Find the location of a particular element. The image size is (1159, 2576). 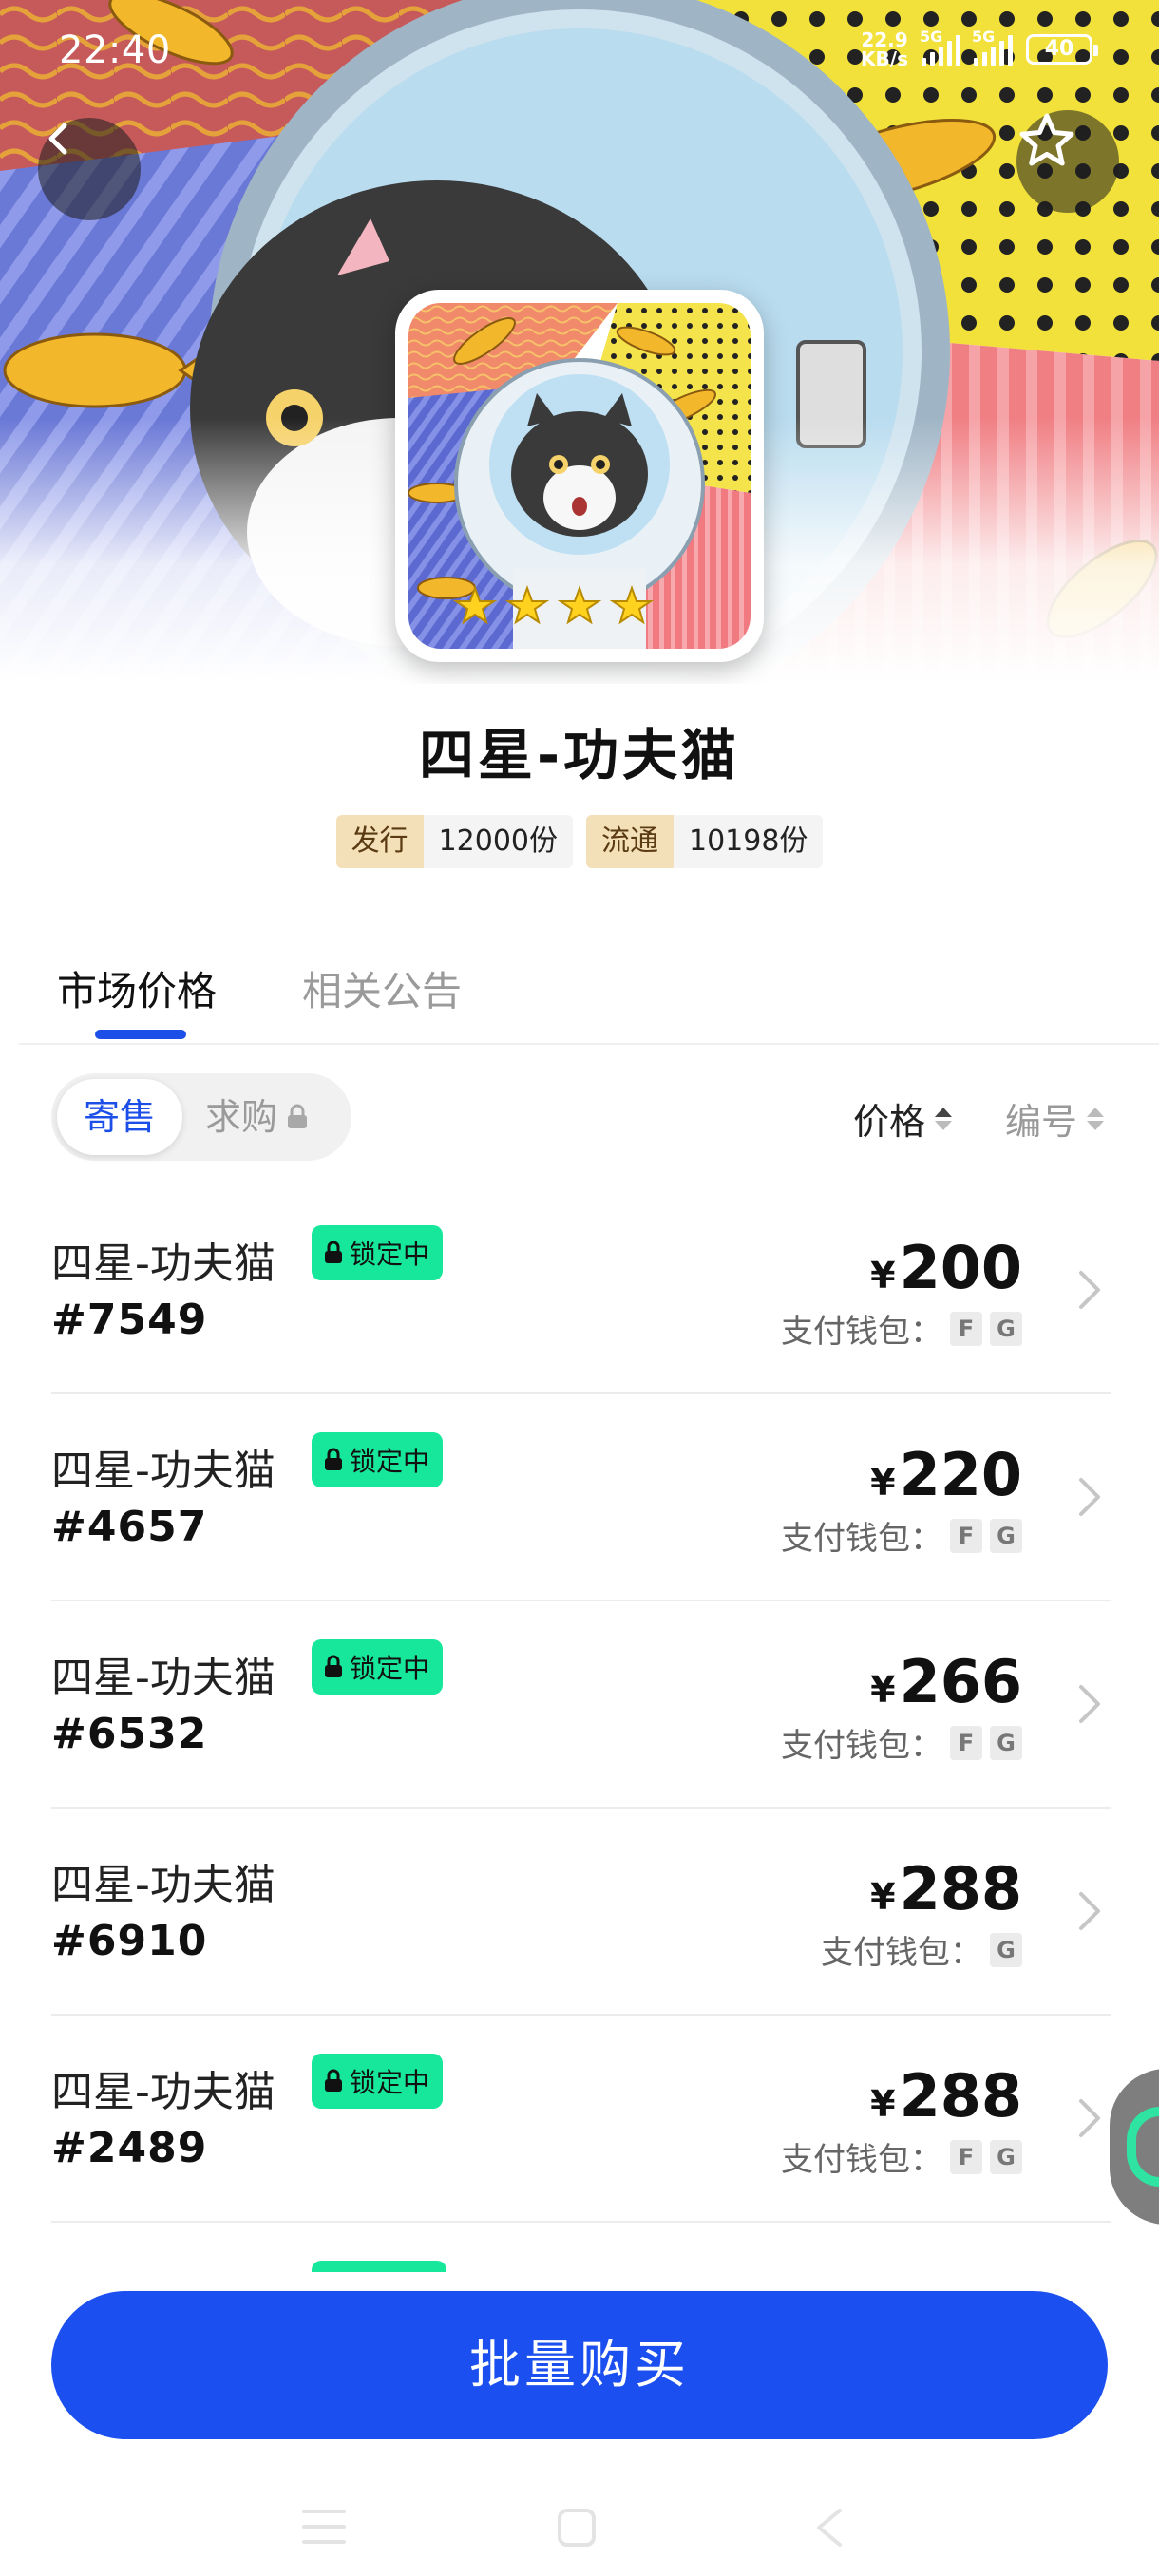

row-divider is located at coordinates (581, 2222).